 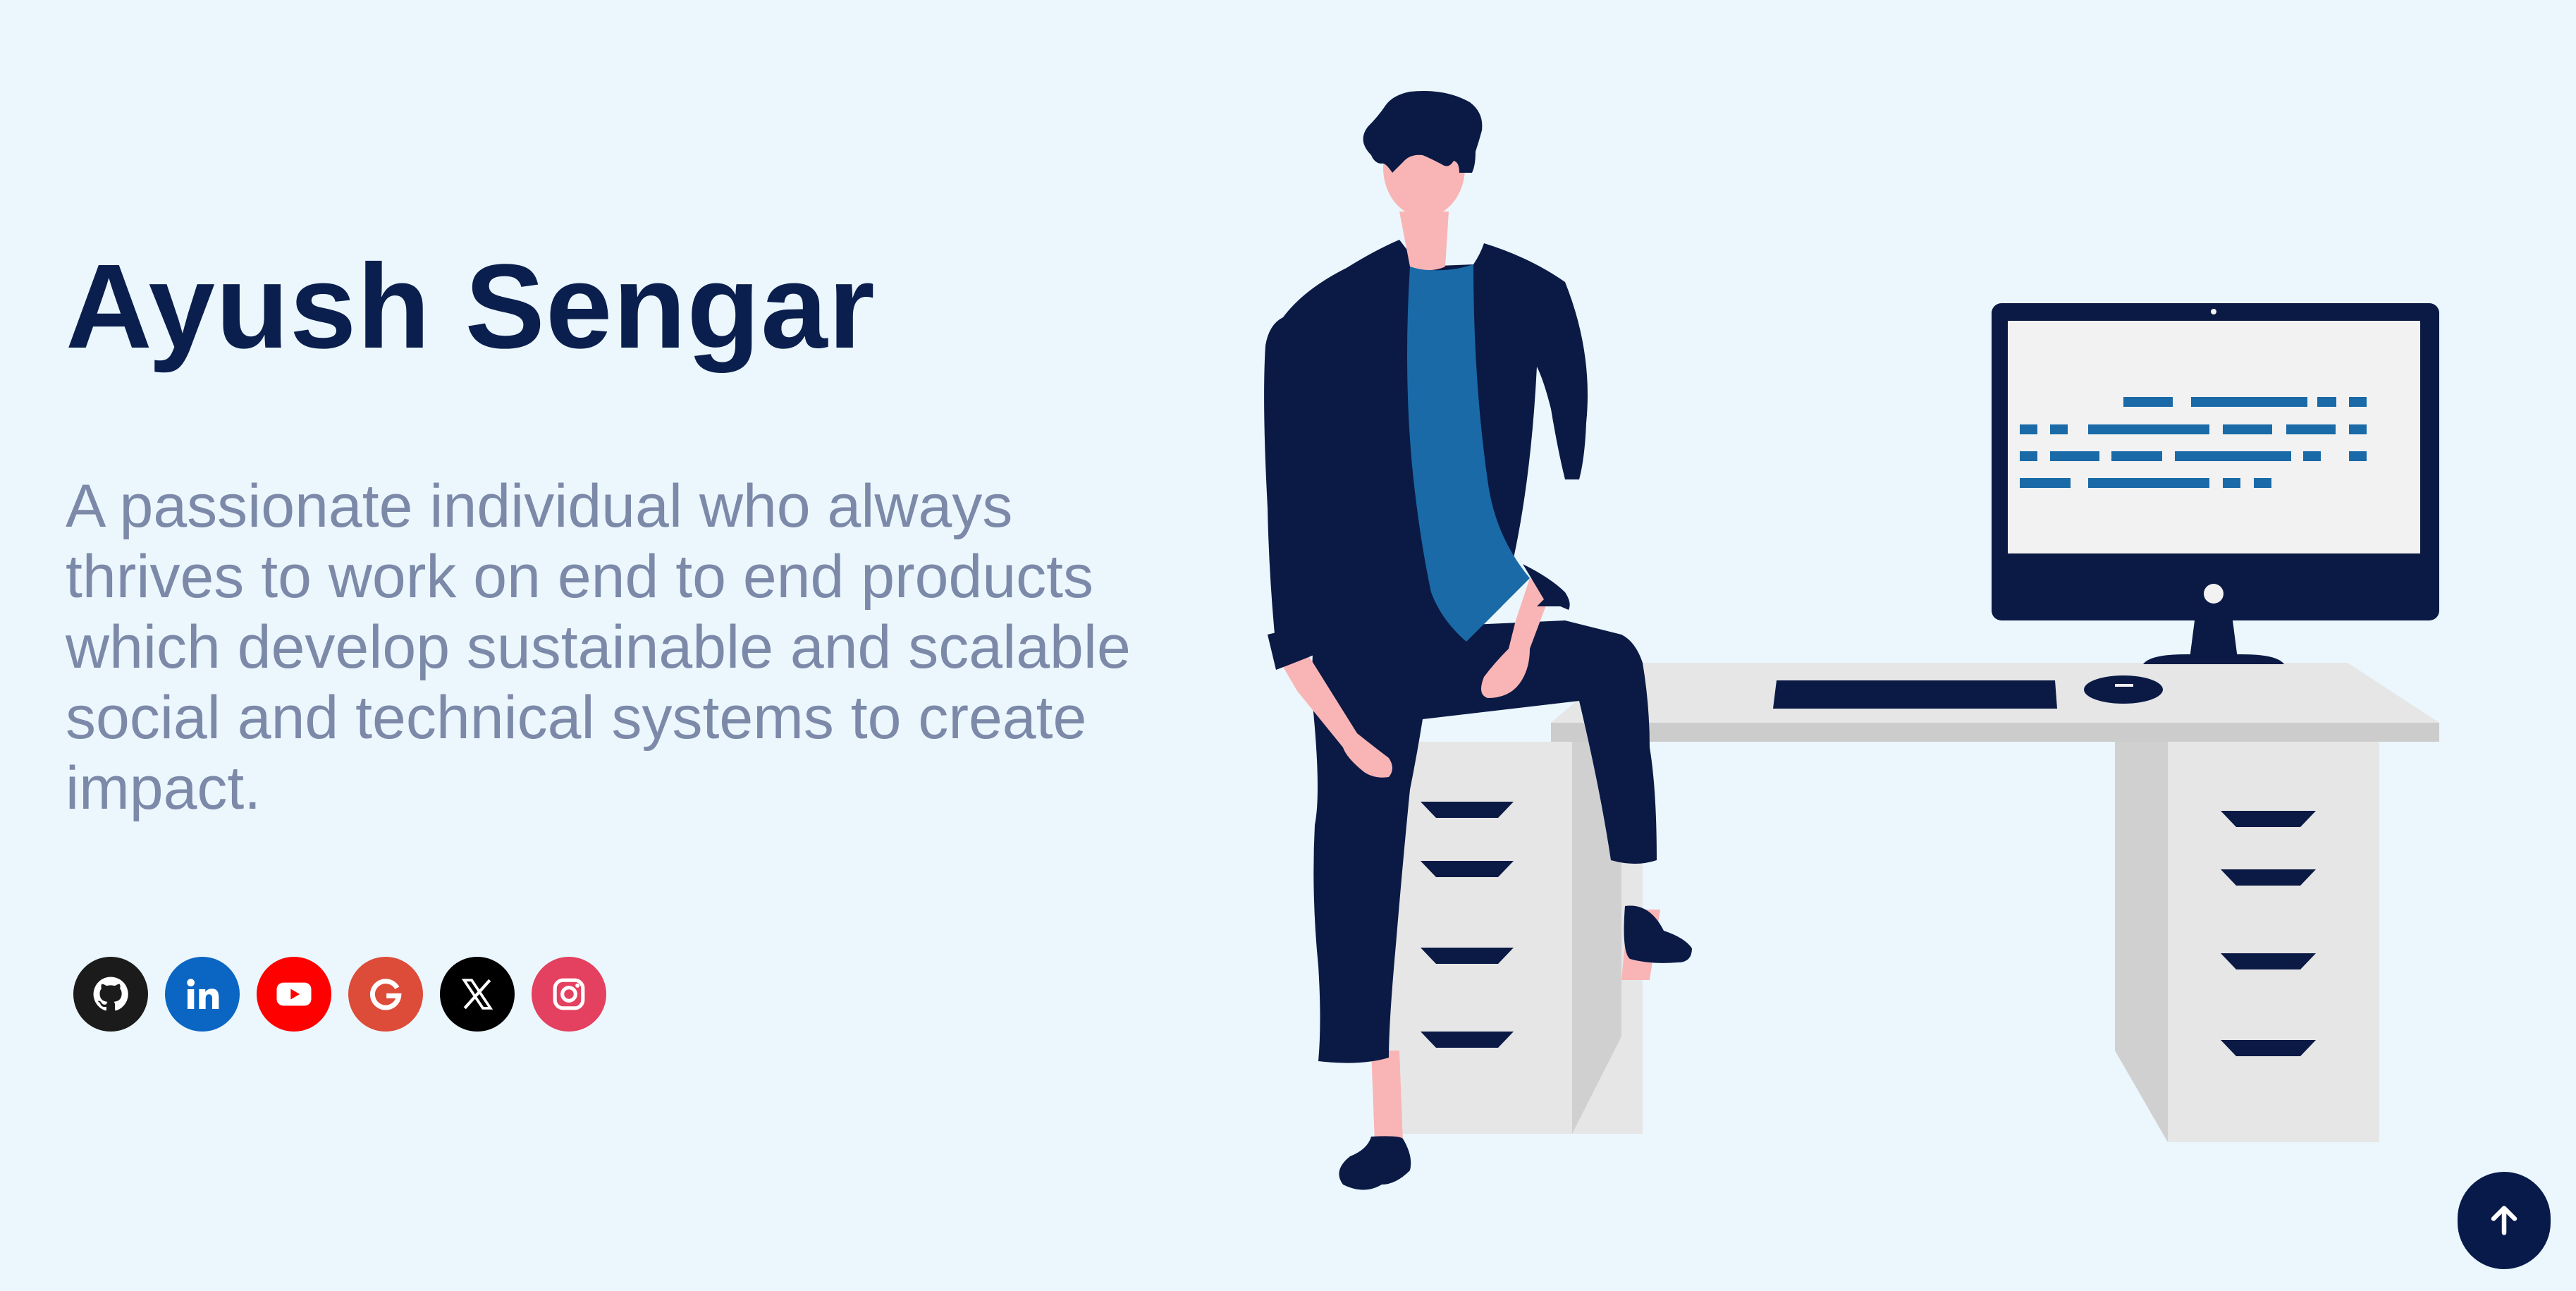 I want to click on youtube-link, so click(x=294, y=995).